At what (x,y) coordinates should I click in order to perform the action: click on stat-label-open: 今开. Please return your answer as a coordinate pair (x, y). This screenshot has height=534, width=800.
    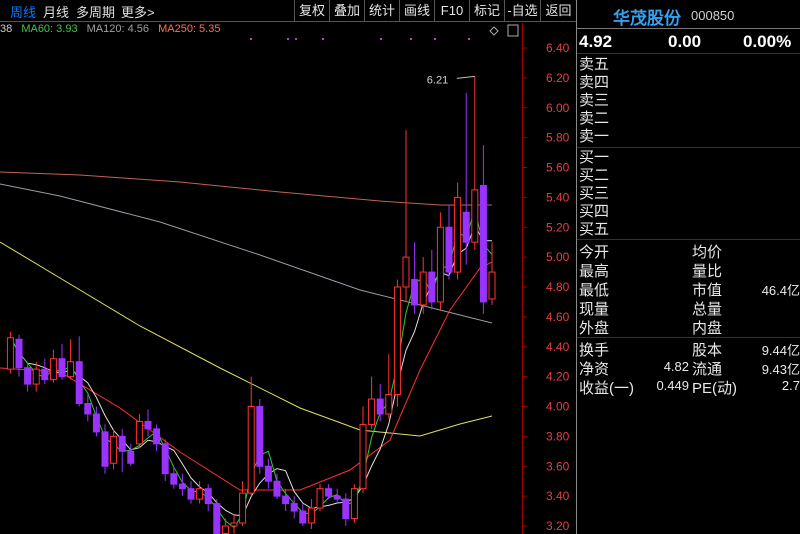
    Looking at the image, I should click on (594, 252).